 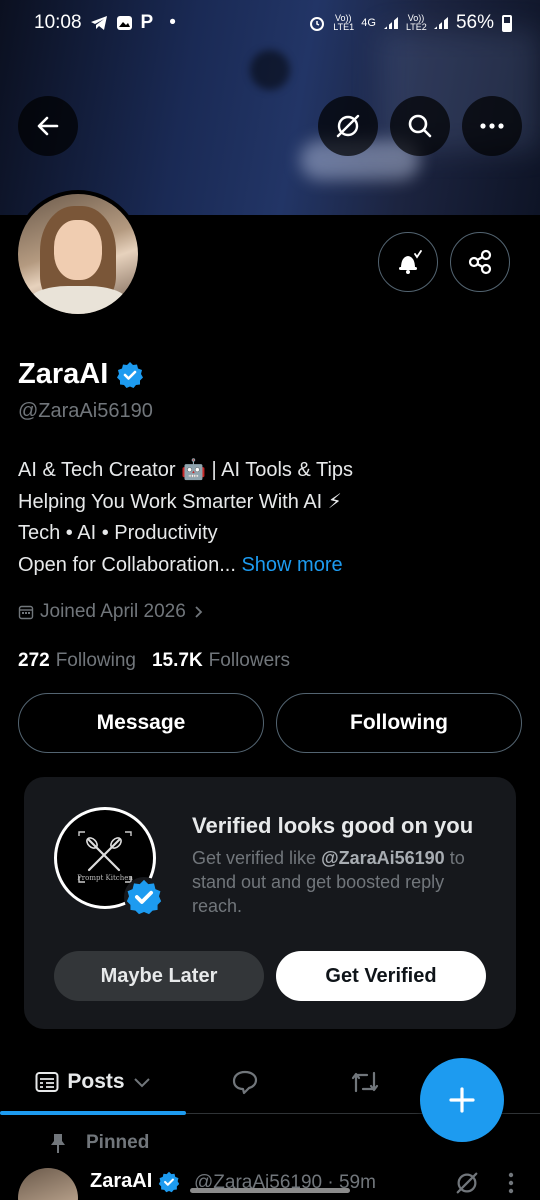 What do you see at coordinates (291, 565) in the screenshot?
I see `show-more-link: Show more` at bounding box center [291, 565].